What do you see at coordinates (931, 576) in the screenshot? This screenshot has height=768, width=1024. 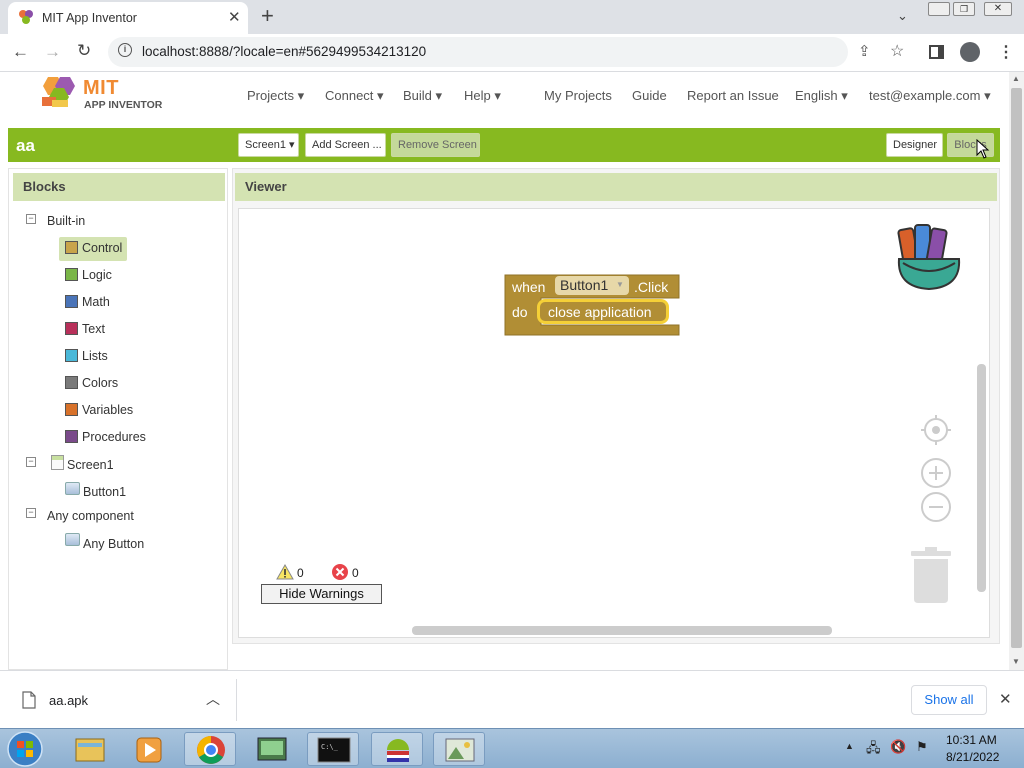 I see `trash-icon` at bounding box center [931, 576].